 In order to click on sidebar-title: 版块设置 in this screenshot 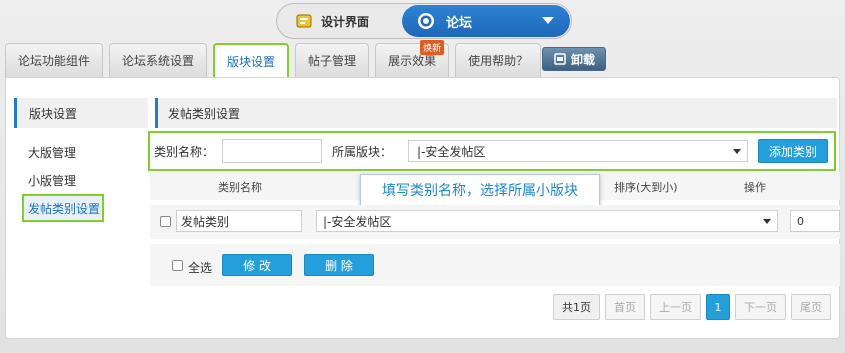, I will do `click(81, 113)`.